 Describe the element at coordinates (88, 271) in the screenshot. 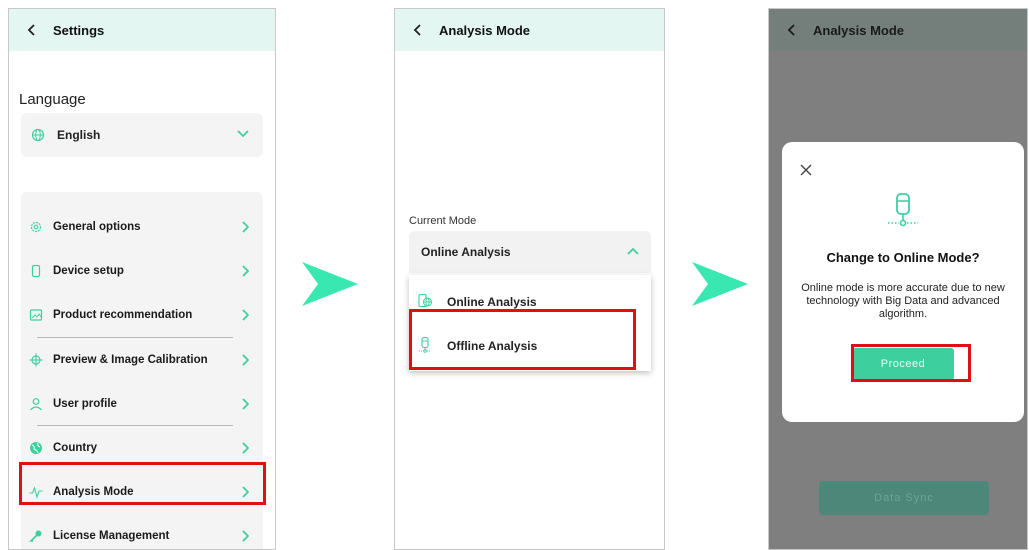

I see `menu-item-label: Device setup` at that location.